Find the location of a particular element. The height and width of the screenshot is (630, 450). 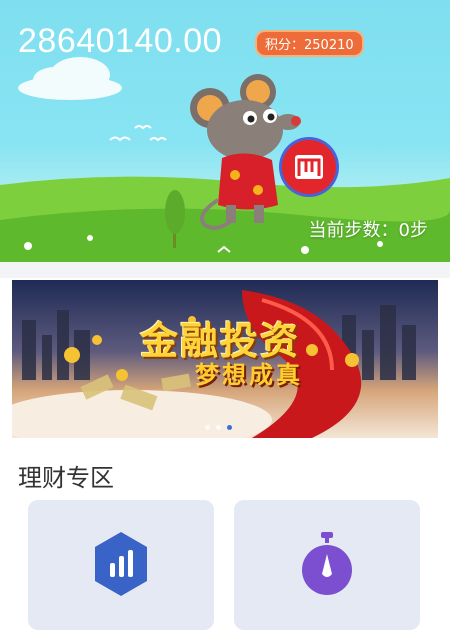

bar-chart-hexagon-icon is located at coordinates (121, 564).